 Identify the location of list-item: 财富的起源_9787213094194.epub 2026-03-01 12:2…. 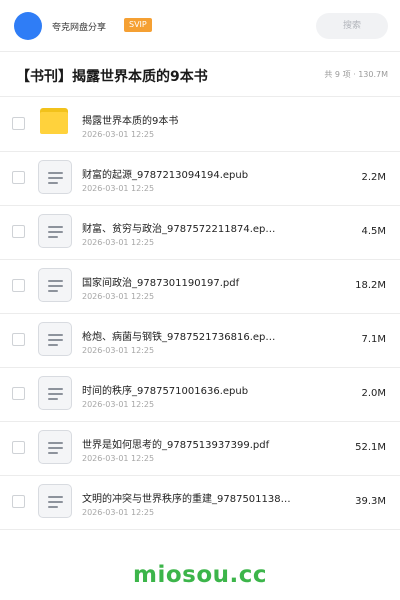
(200, 179).